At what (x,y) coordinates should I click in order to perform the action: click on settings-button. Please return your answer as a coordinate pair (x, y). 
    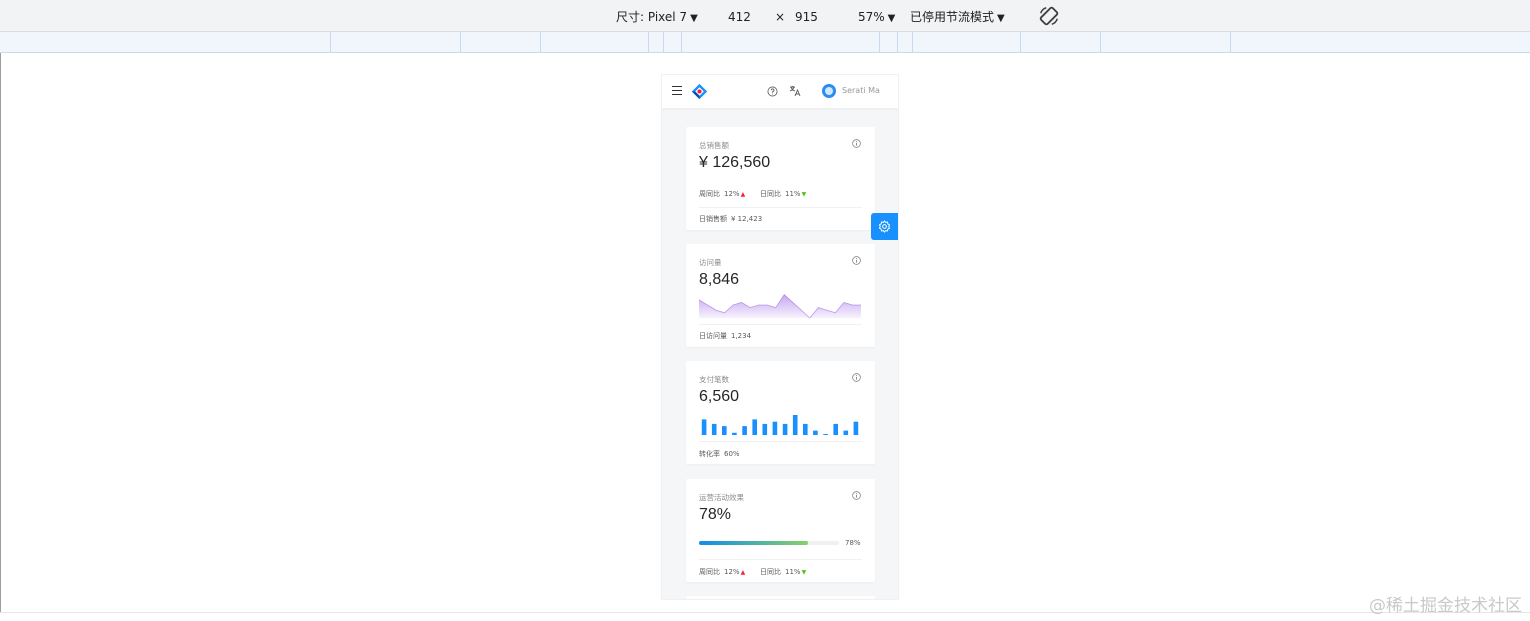
    Looking at the image, I should click on (884, 226).